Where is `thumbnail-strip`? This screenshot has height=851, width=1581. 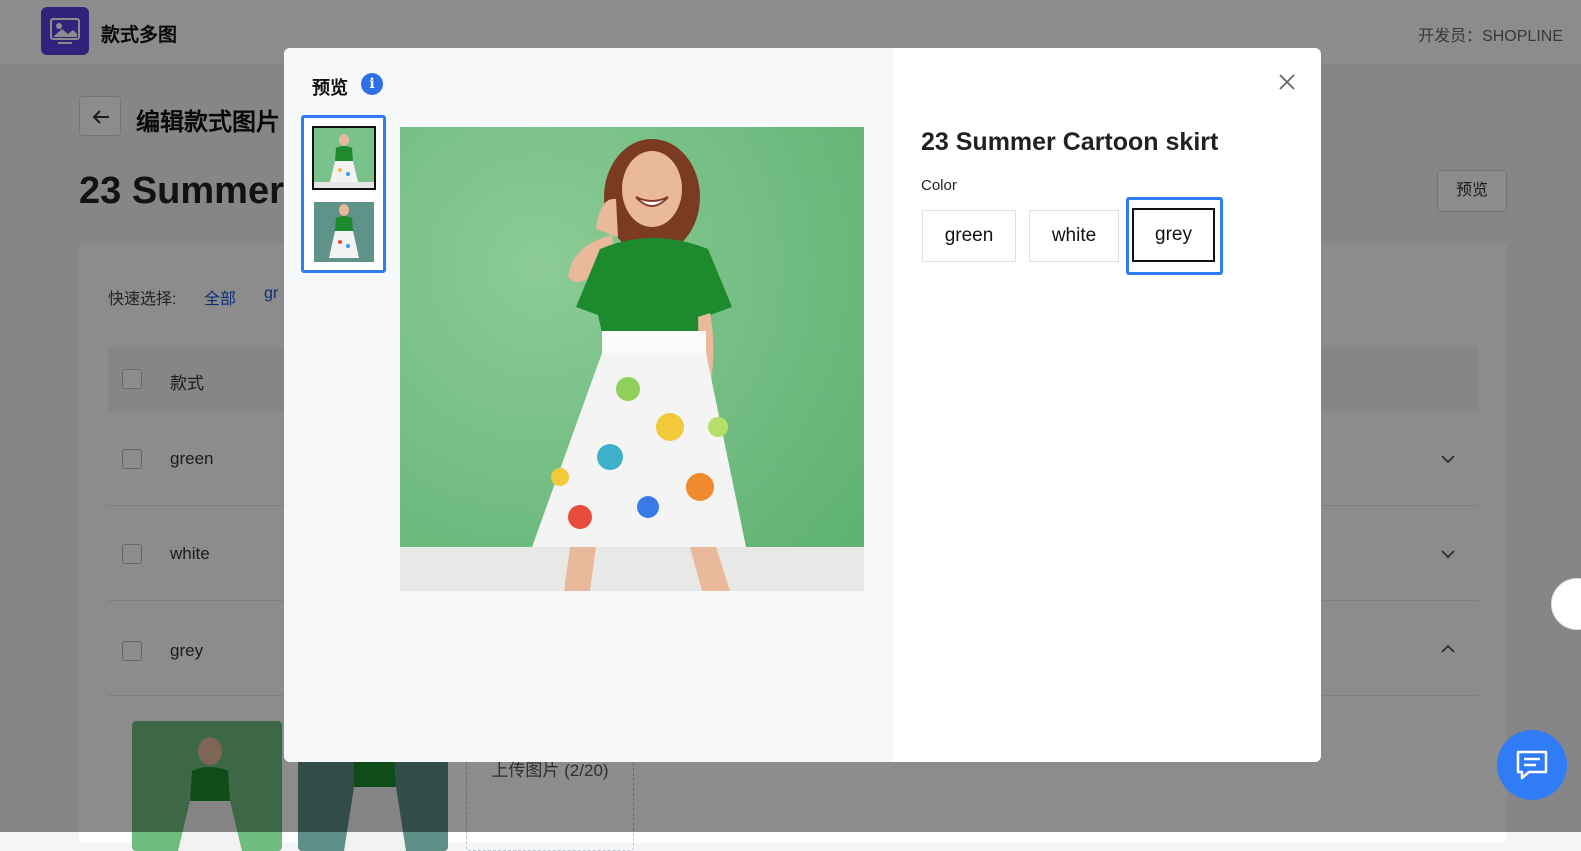
thumbnail-strip is located at coordinates (343, 194).